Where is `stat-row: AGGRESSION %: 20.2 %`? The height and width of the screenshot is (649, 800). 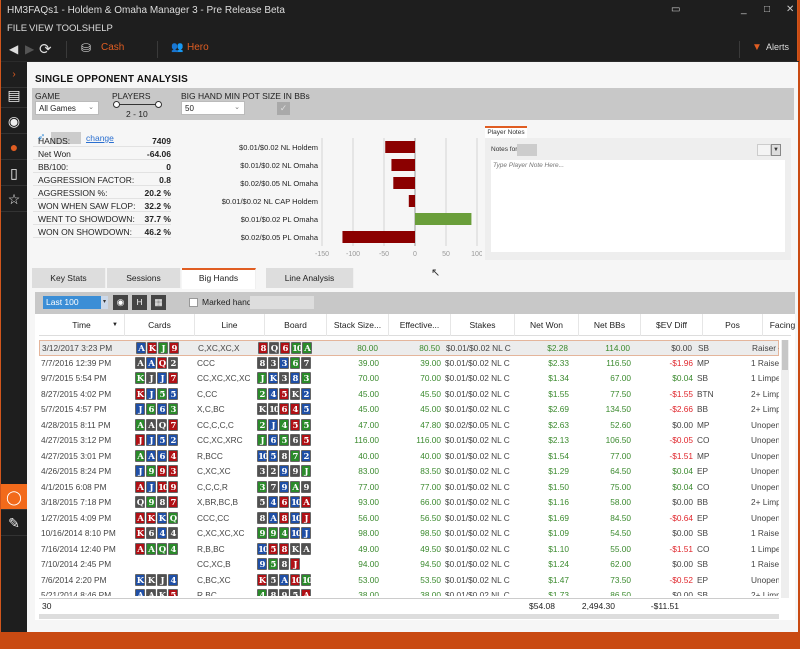
stat-row: AGGRESSION %: 20.2 % is located at coordinates (102, 192).